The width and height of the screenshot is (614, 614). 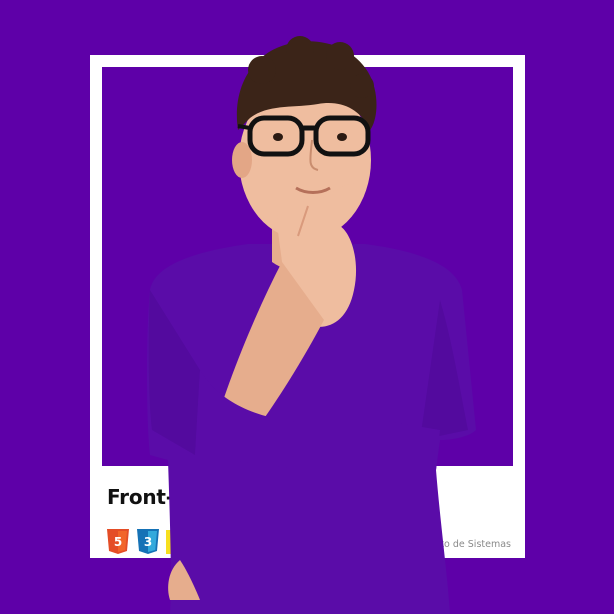 I want to click on google-ads-icon, so click(x=263, y=543).